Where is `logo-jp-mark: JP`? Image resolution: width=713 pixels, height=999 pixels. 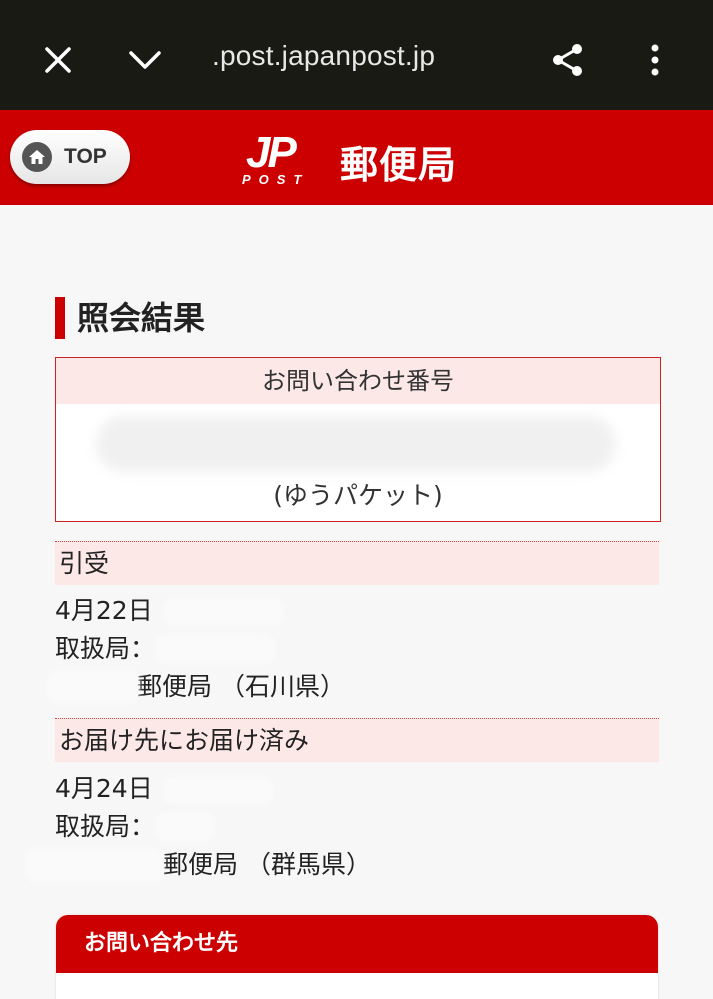
logo-jp-mark: JP is located at coordinates (271, 152).